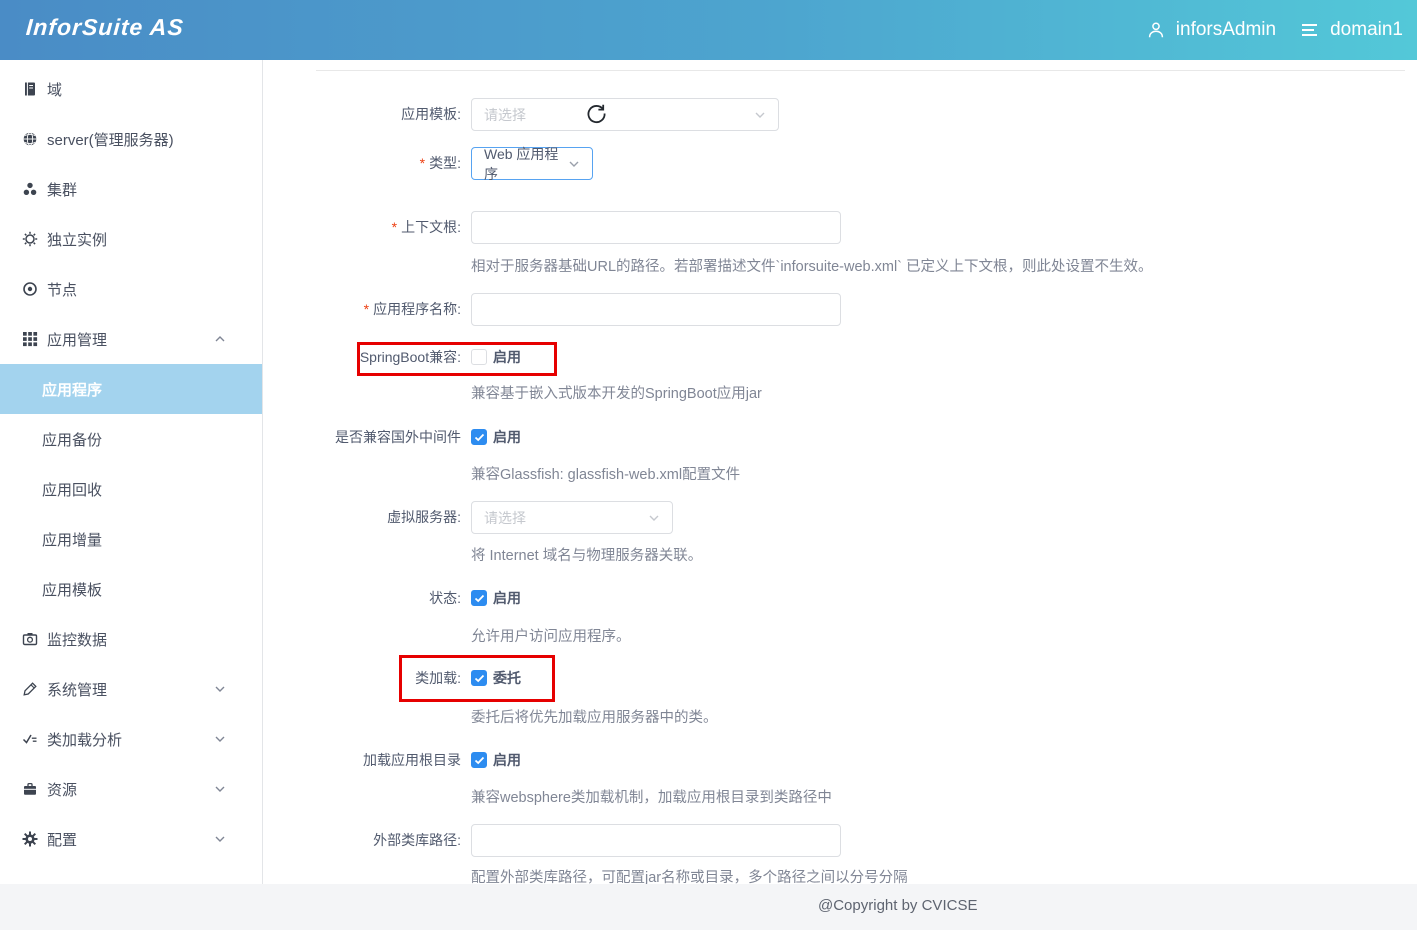  I want to click on form-row-virtual-server: 虚拟服务器: 请选择, so click(840, 518).